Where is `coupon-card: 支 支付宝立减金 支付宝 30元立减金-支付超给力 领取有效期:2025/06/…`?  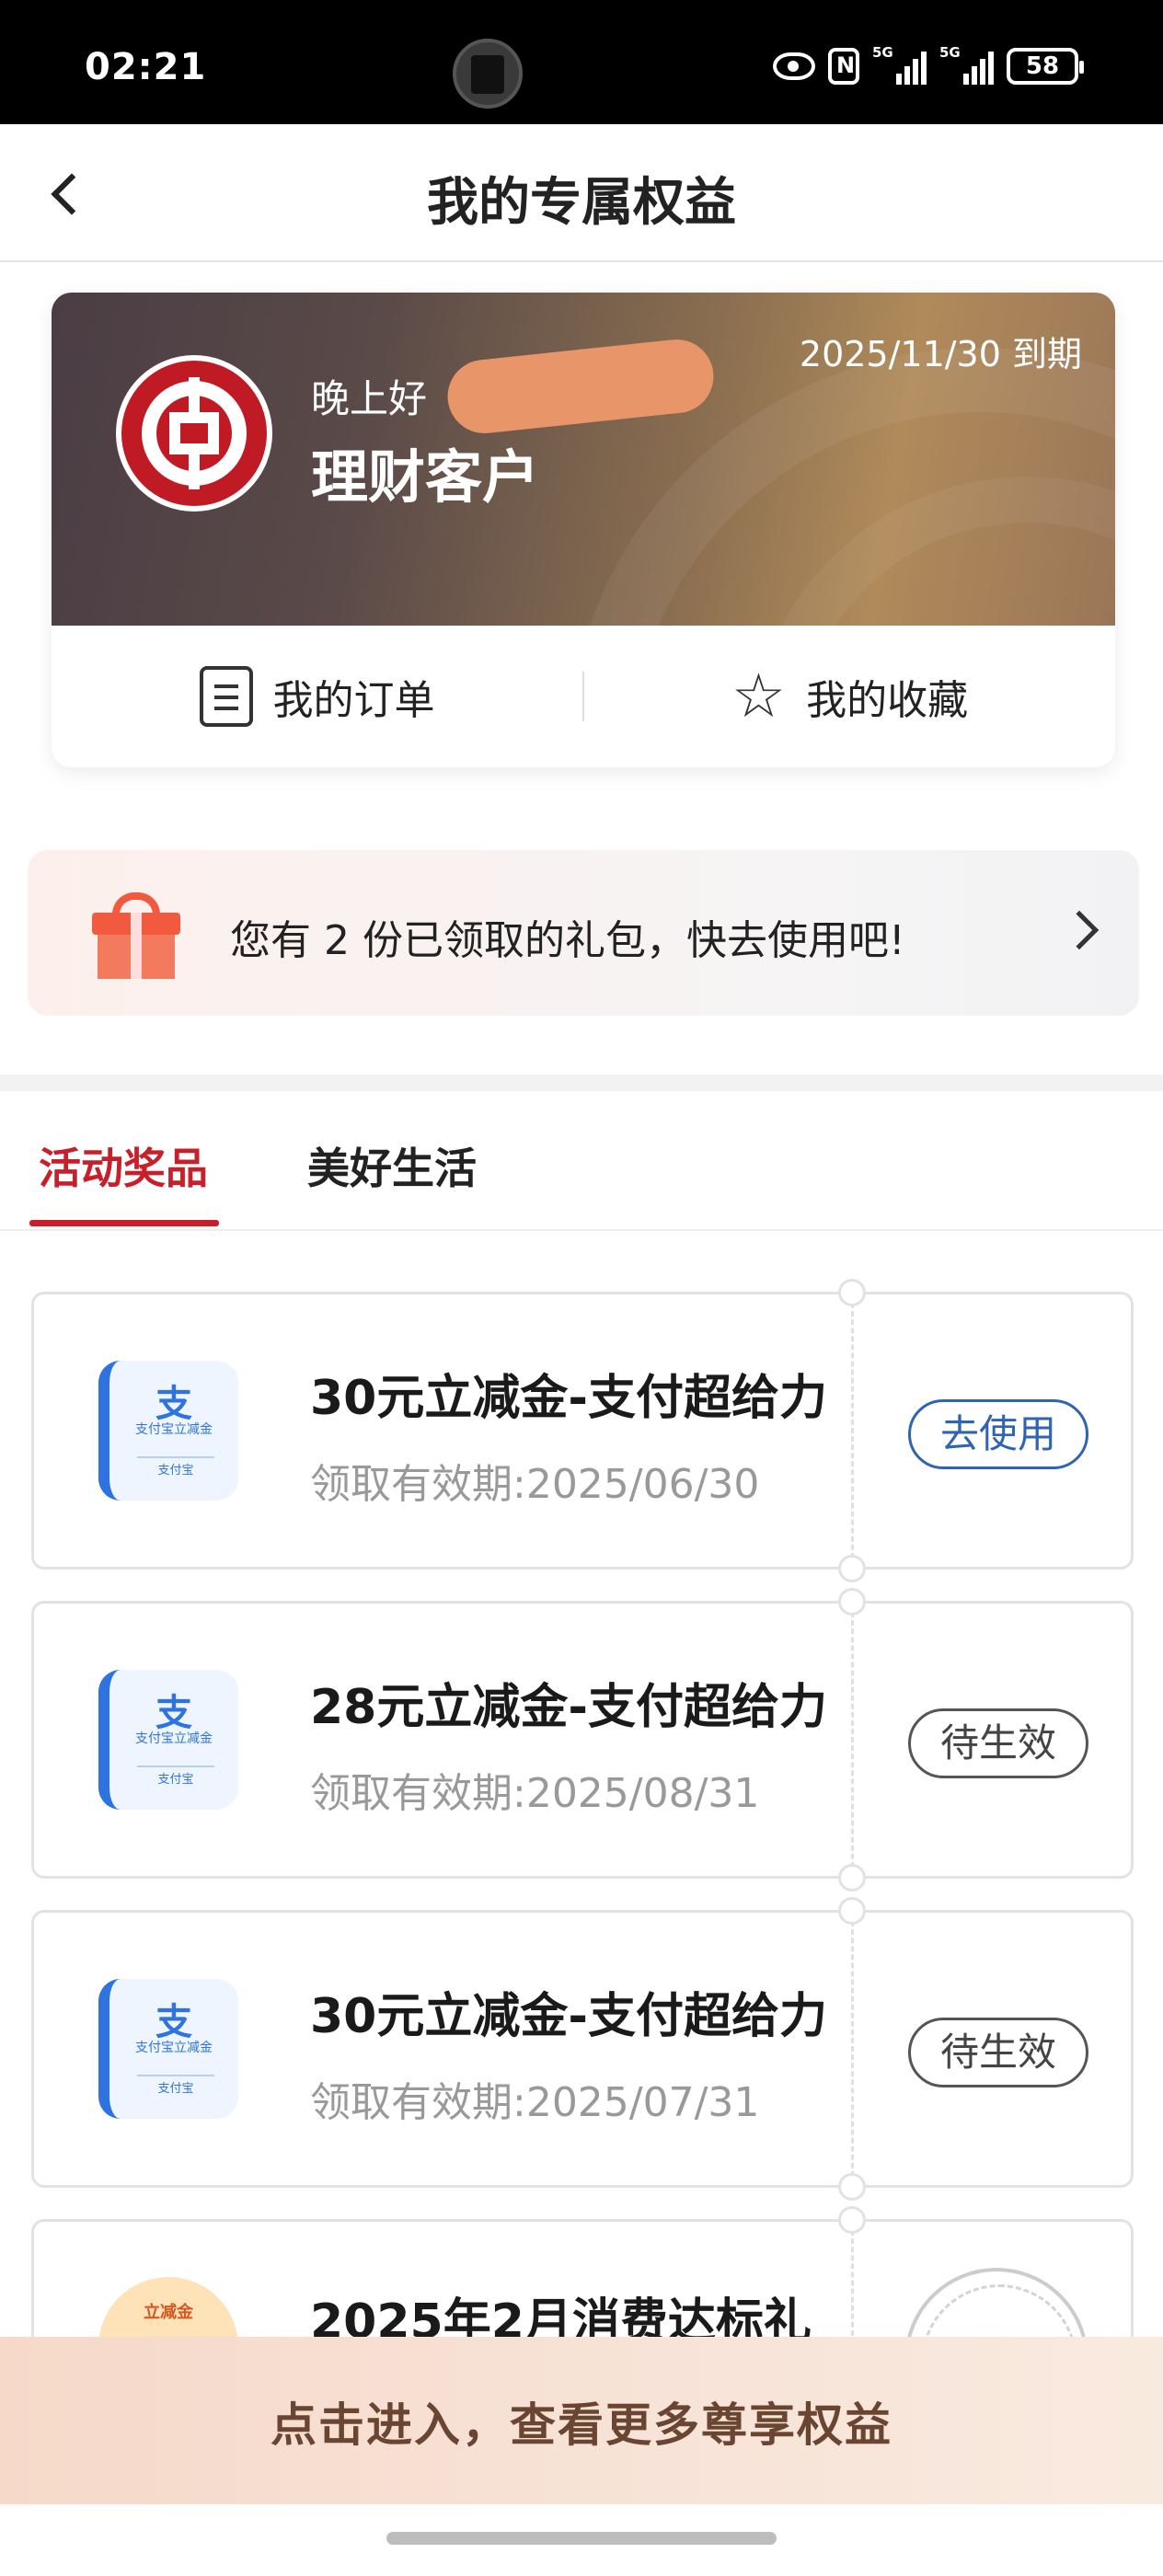 coupon-card: 支 支付宝立减金 支付宝 30元立减金-支付超给力 领取有效期:2025/06/… is located at coordinates (582, 1430).